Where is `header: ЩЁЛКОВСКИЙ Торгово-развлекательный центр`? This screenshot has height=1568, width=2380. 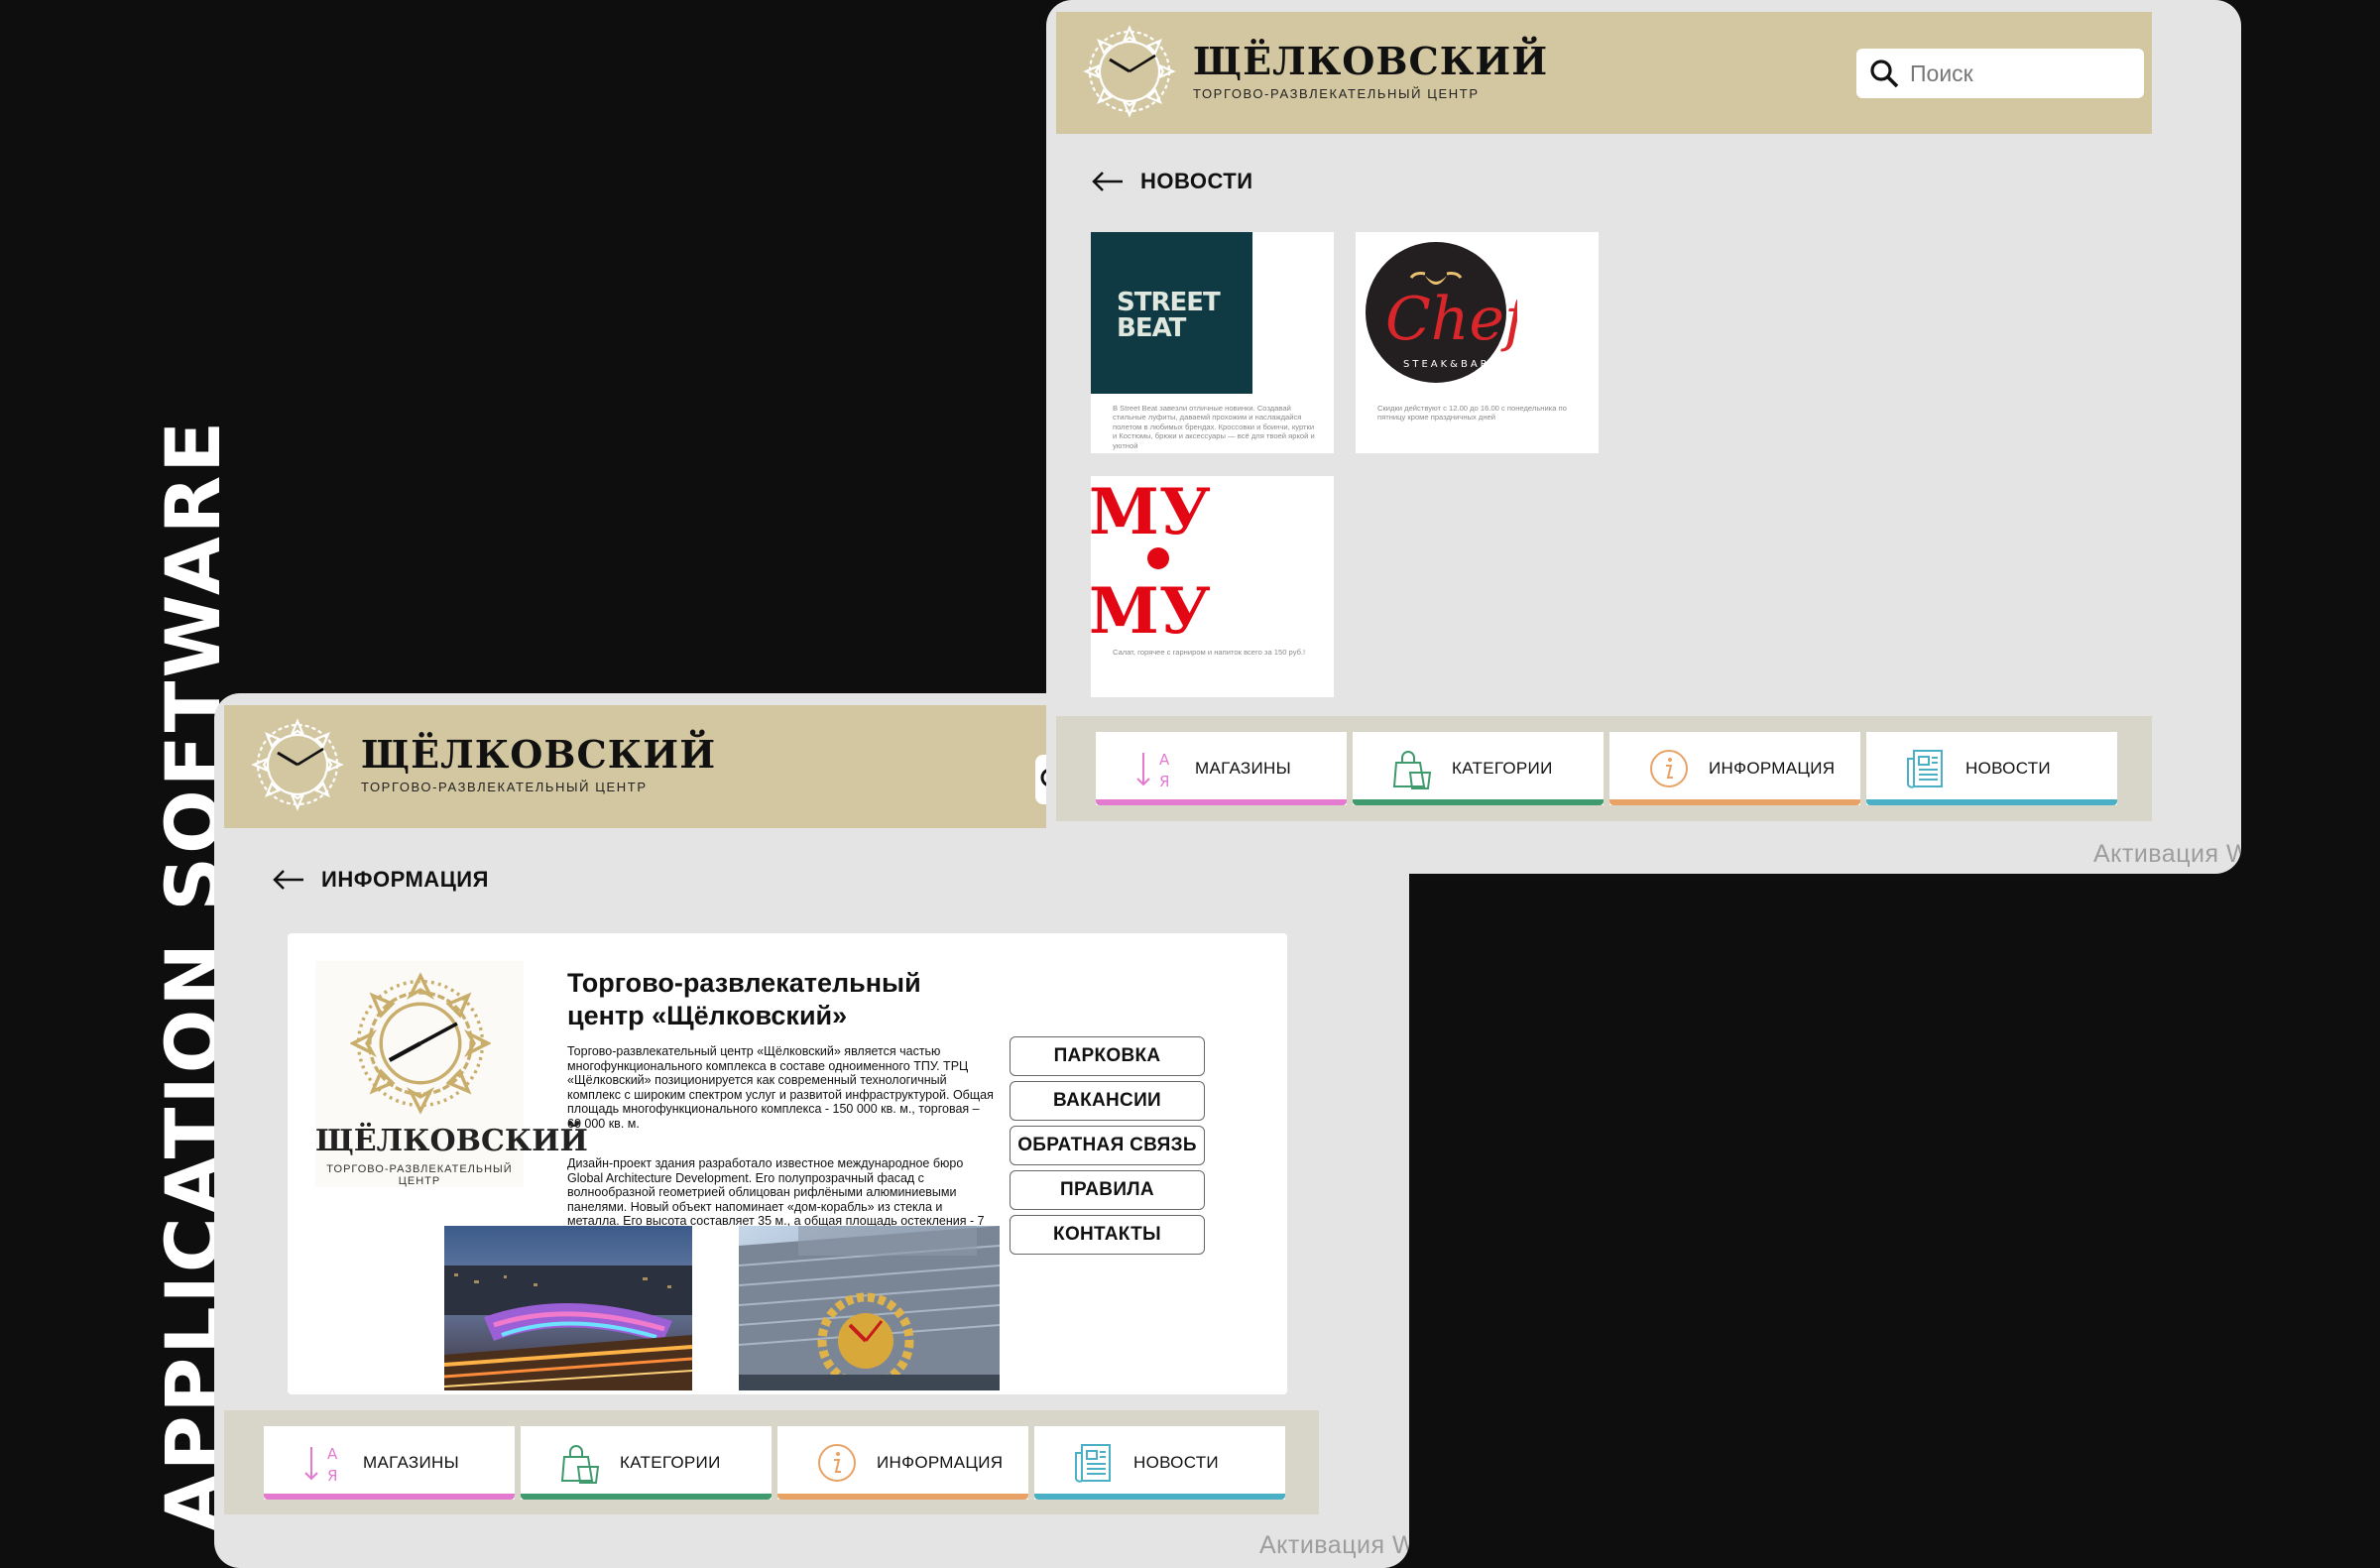 header: ЩЁЛКОВСКИЙ Торгово-развлекательный центр is located at coordinates (1604, 73).